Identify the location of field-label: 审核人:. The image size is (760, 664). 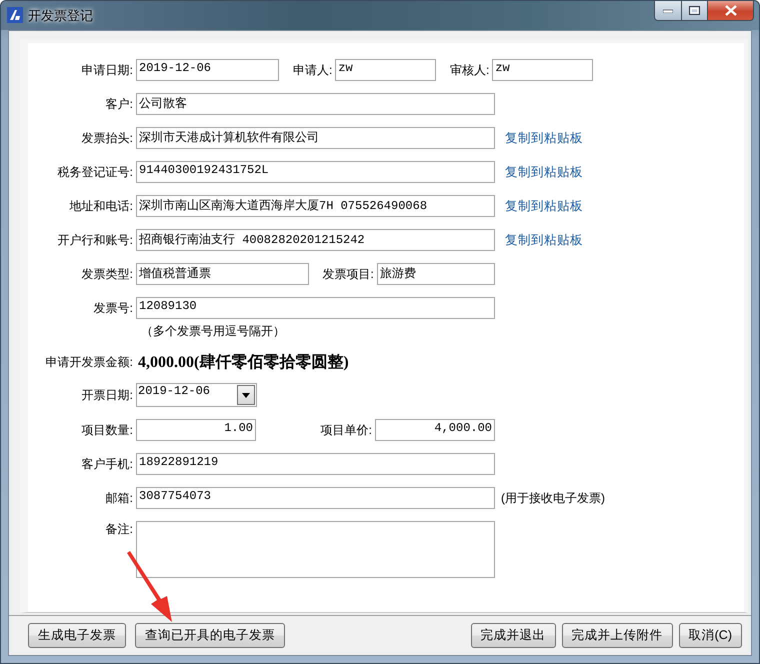
(470, 70).